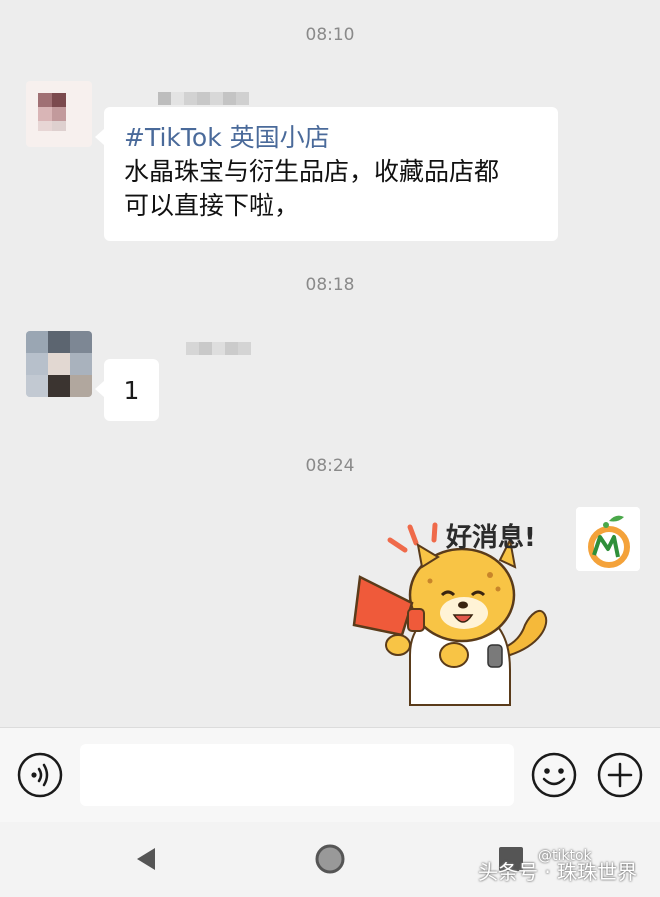  What do you see at coordinates (557, 866) in the screenshot?
I see `watermark: 头条号 · 珠珠世界 @tiktok` at bounding box center [557, 866].